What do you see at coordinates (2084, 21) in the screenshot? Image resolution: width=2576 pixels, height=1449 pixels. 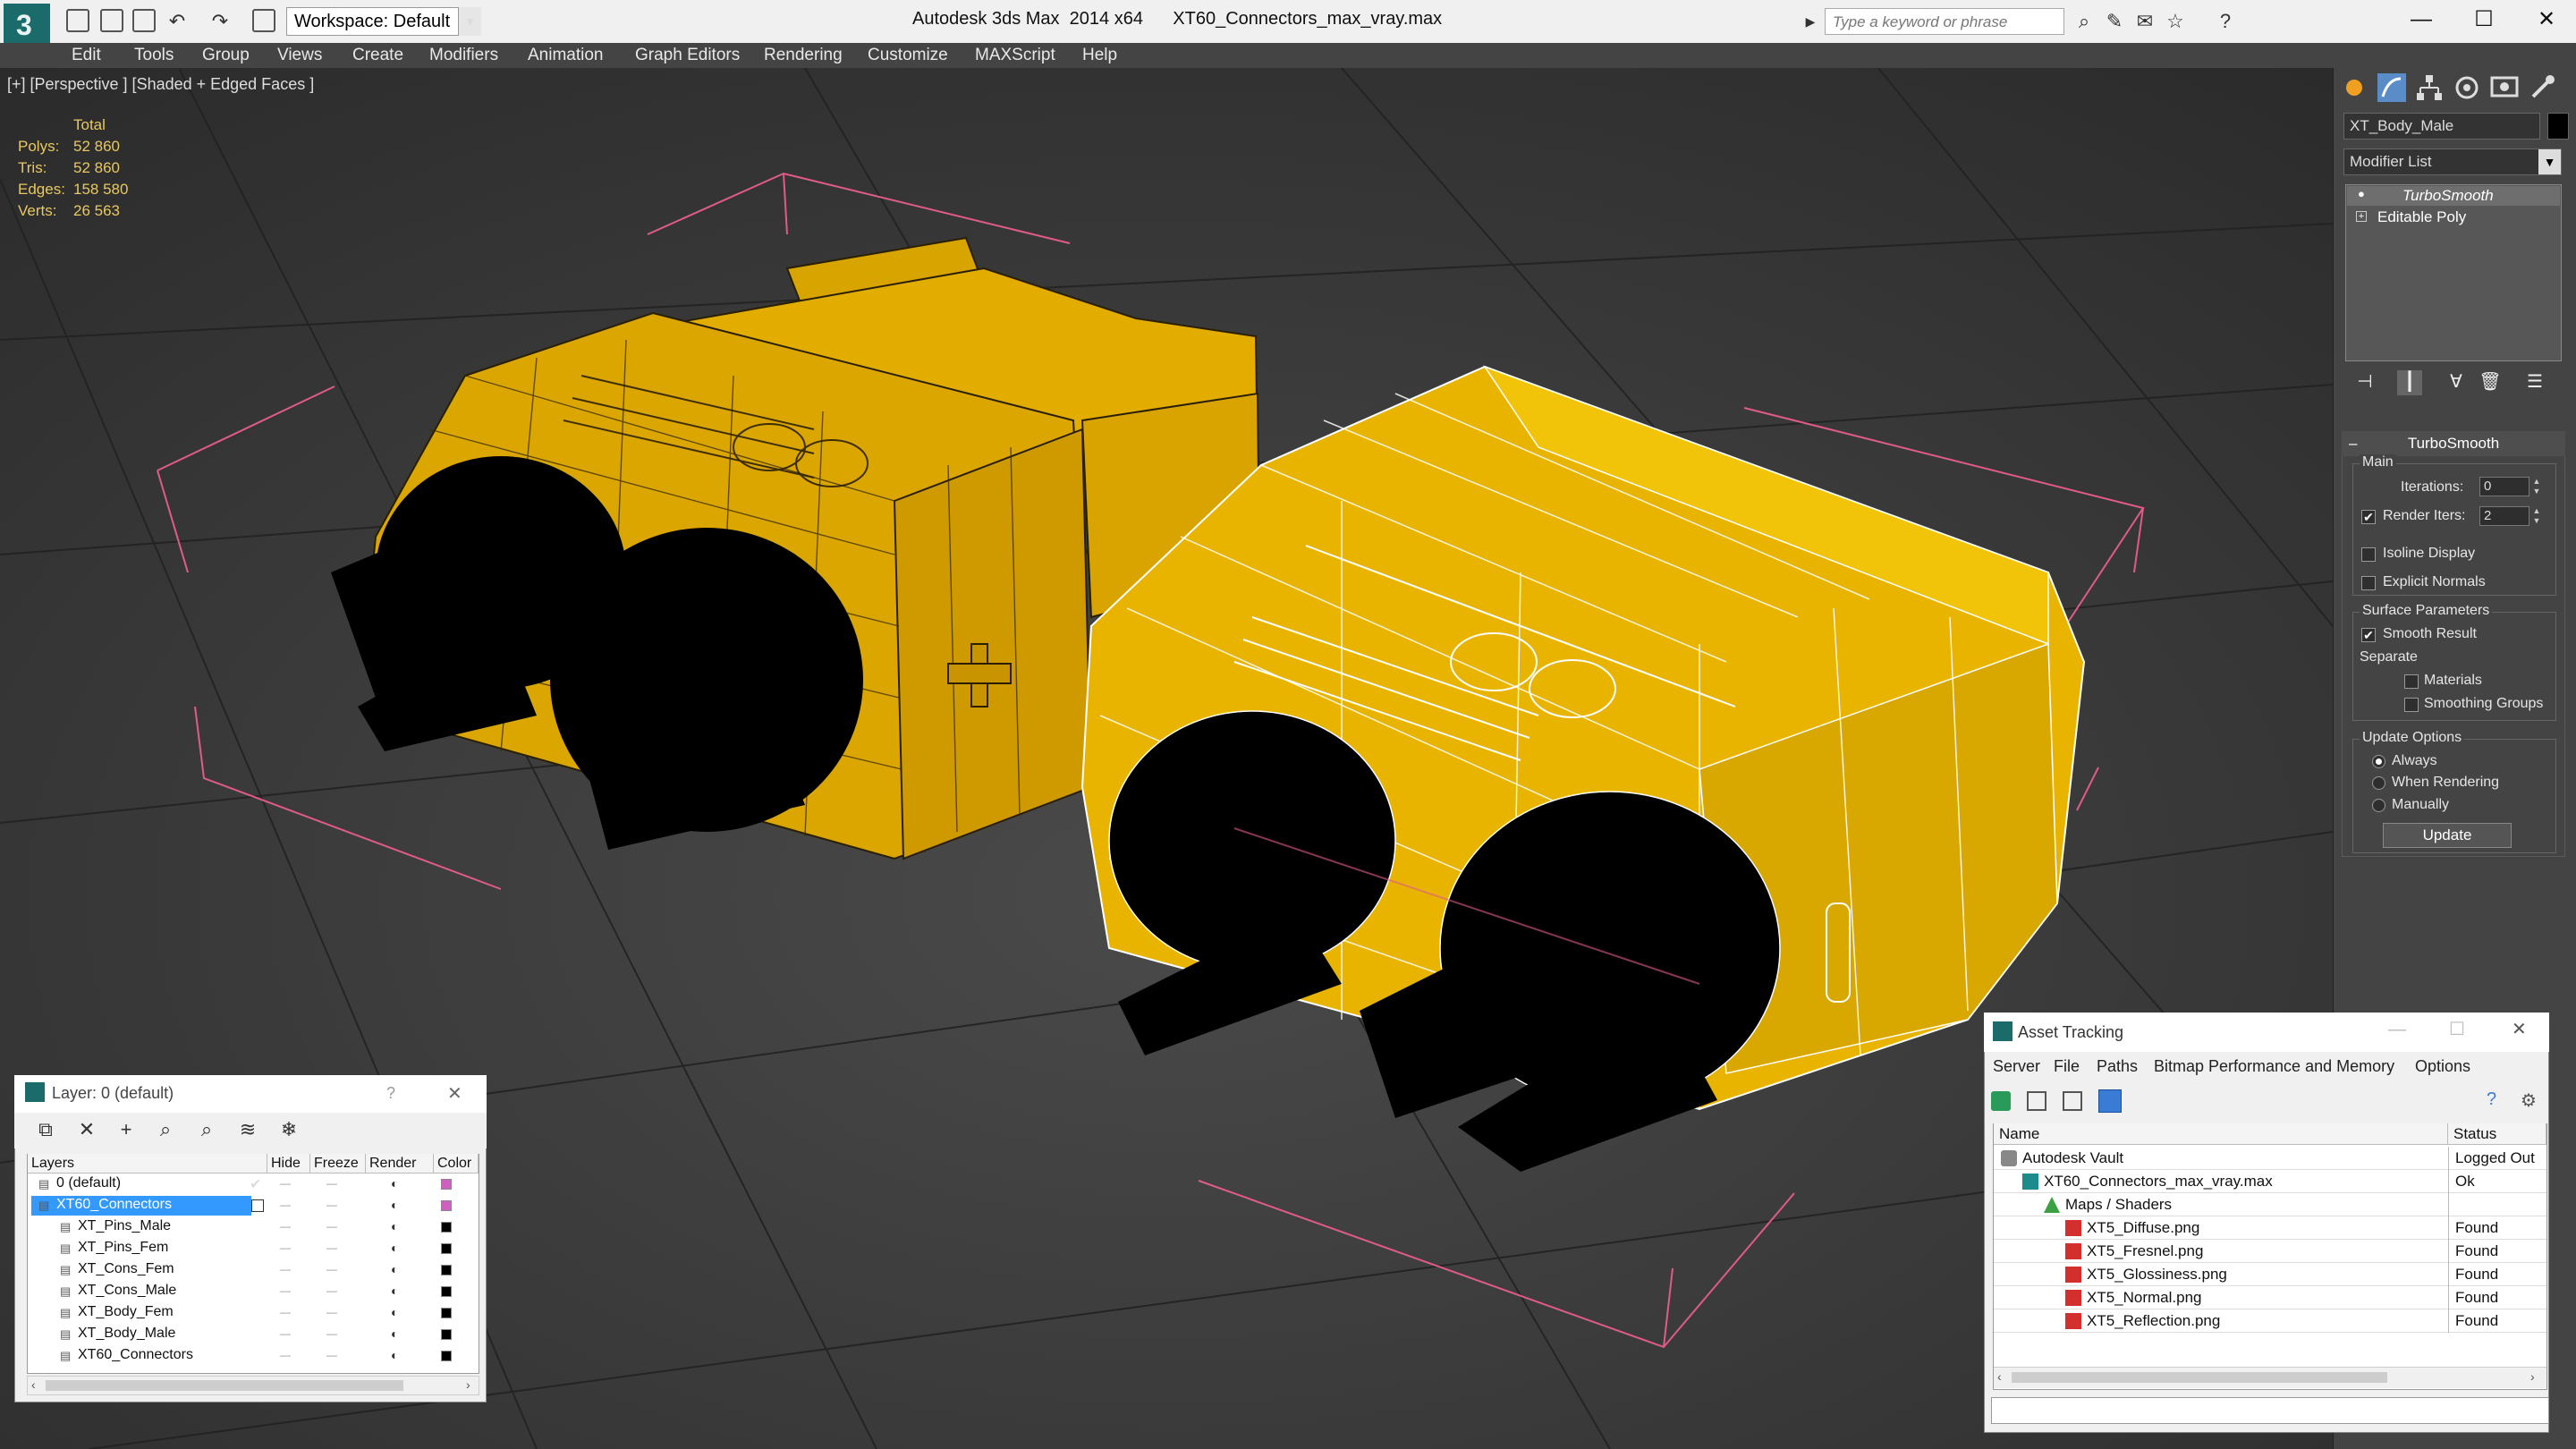 I see `binoculars-icon: ⌕` at bounding box center [2084, 21].